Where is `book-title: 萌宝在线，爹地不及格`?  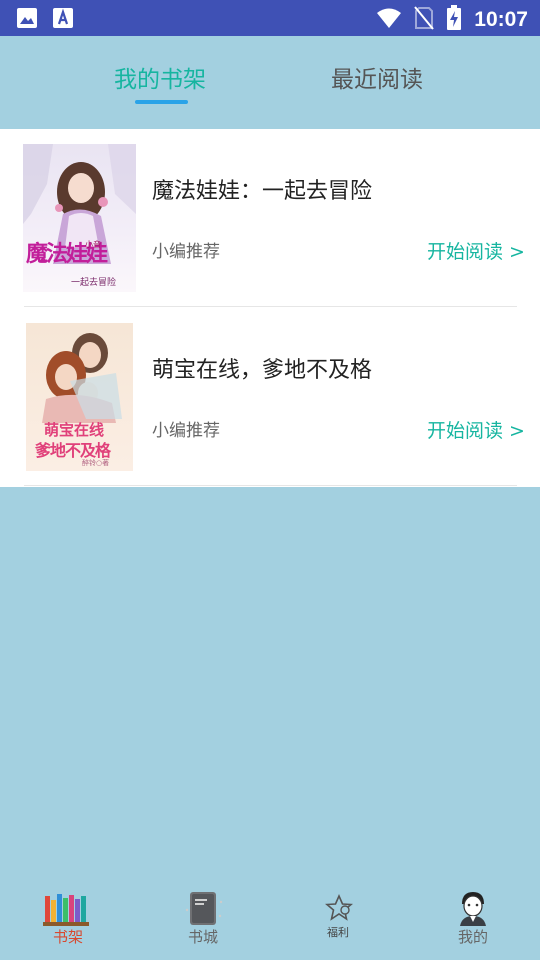 book-title: 萌宝在线，爹地不及格 is located at coordinates (262, 368).